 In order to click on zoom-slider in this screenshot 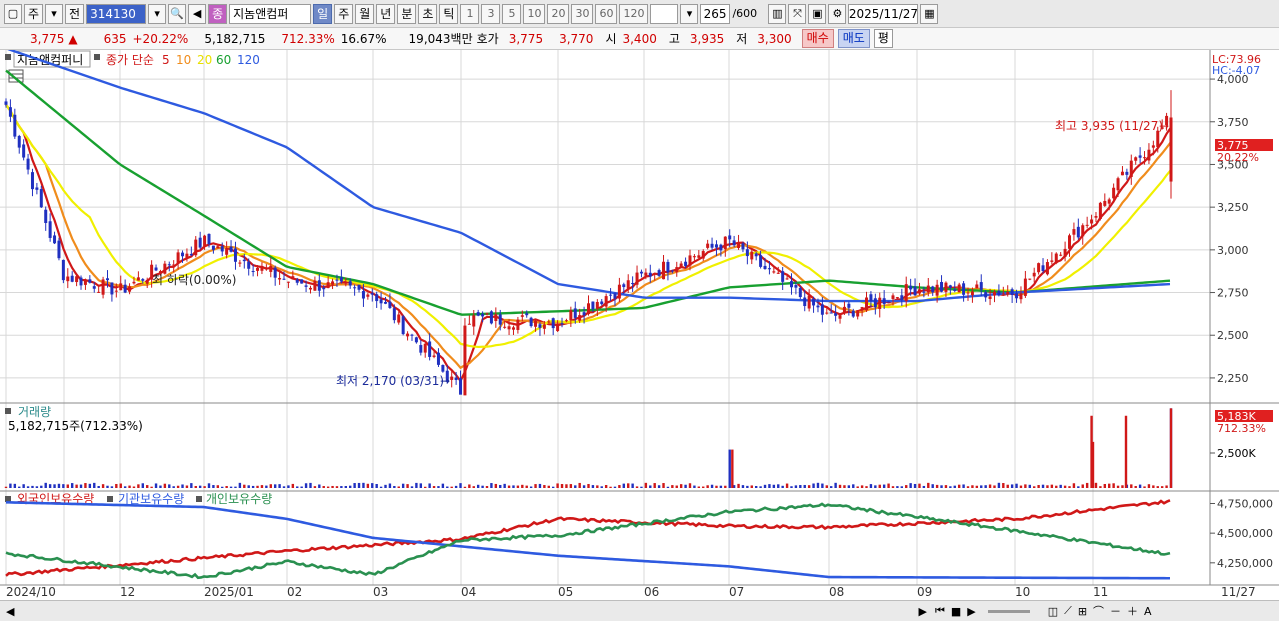, I will do `click(1008, 611)`.